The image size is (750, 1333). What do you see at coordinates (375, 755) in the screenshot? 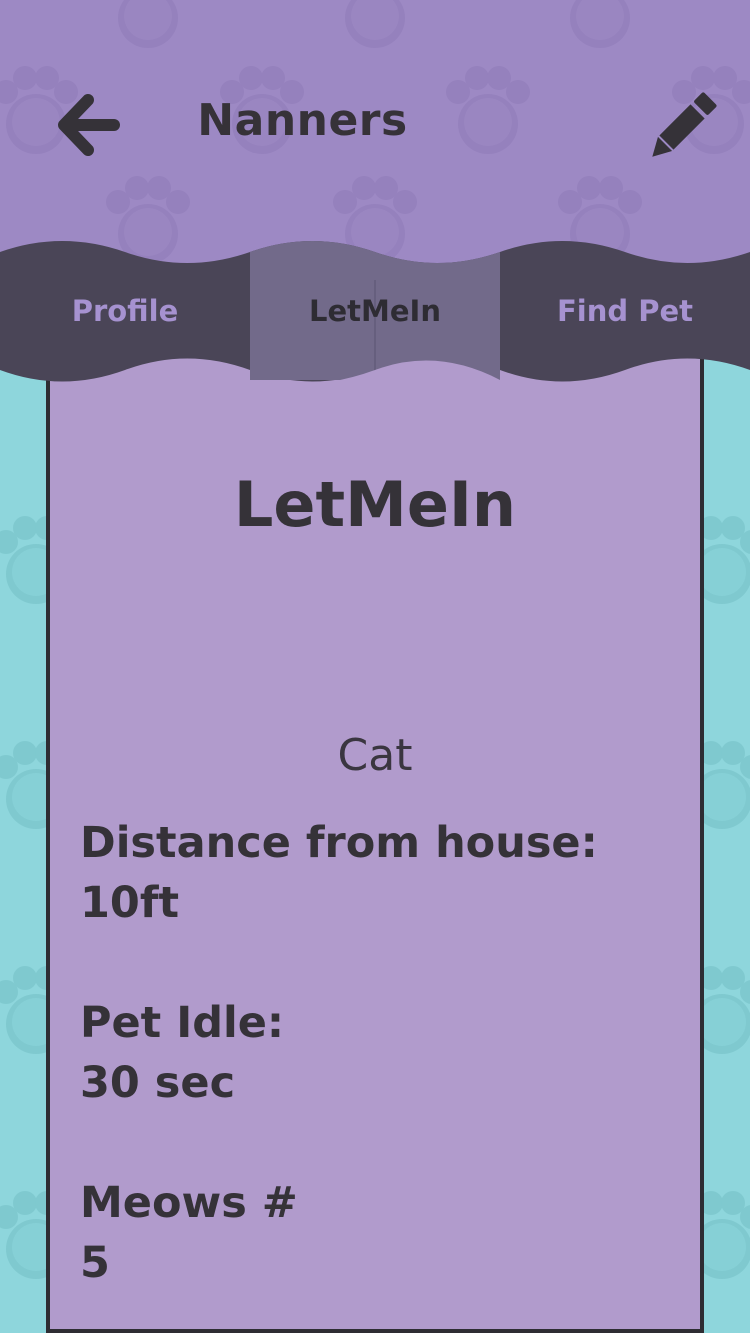
I see `pet-type-label: Cat` at bounding box center [375, 755].